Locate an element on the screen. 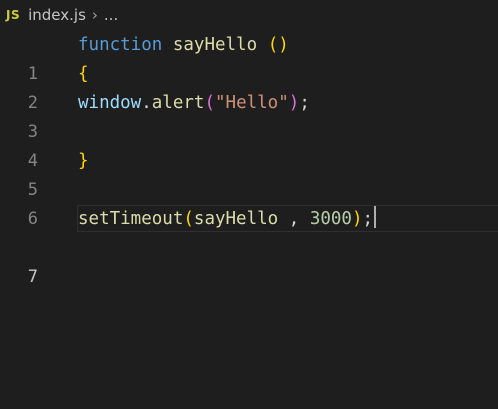 Image resolution: width=498 pixels, height=409 pixels. brace-token: { is located at coordinates (83, 74).